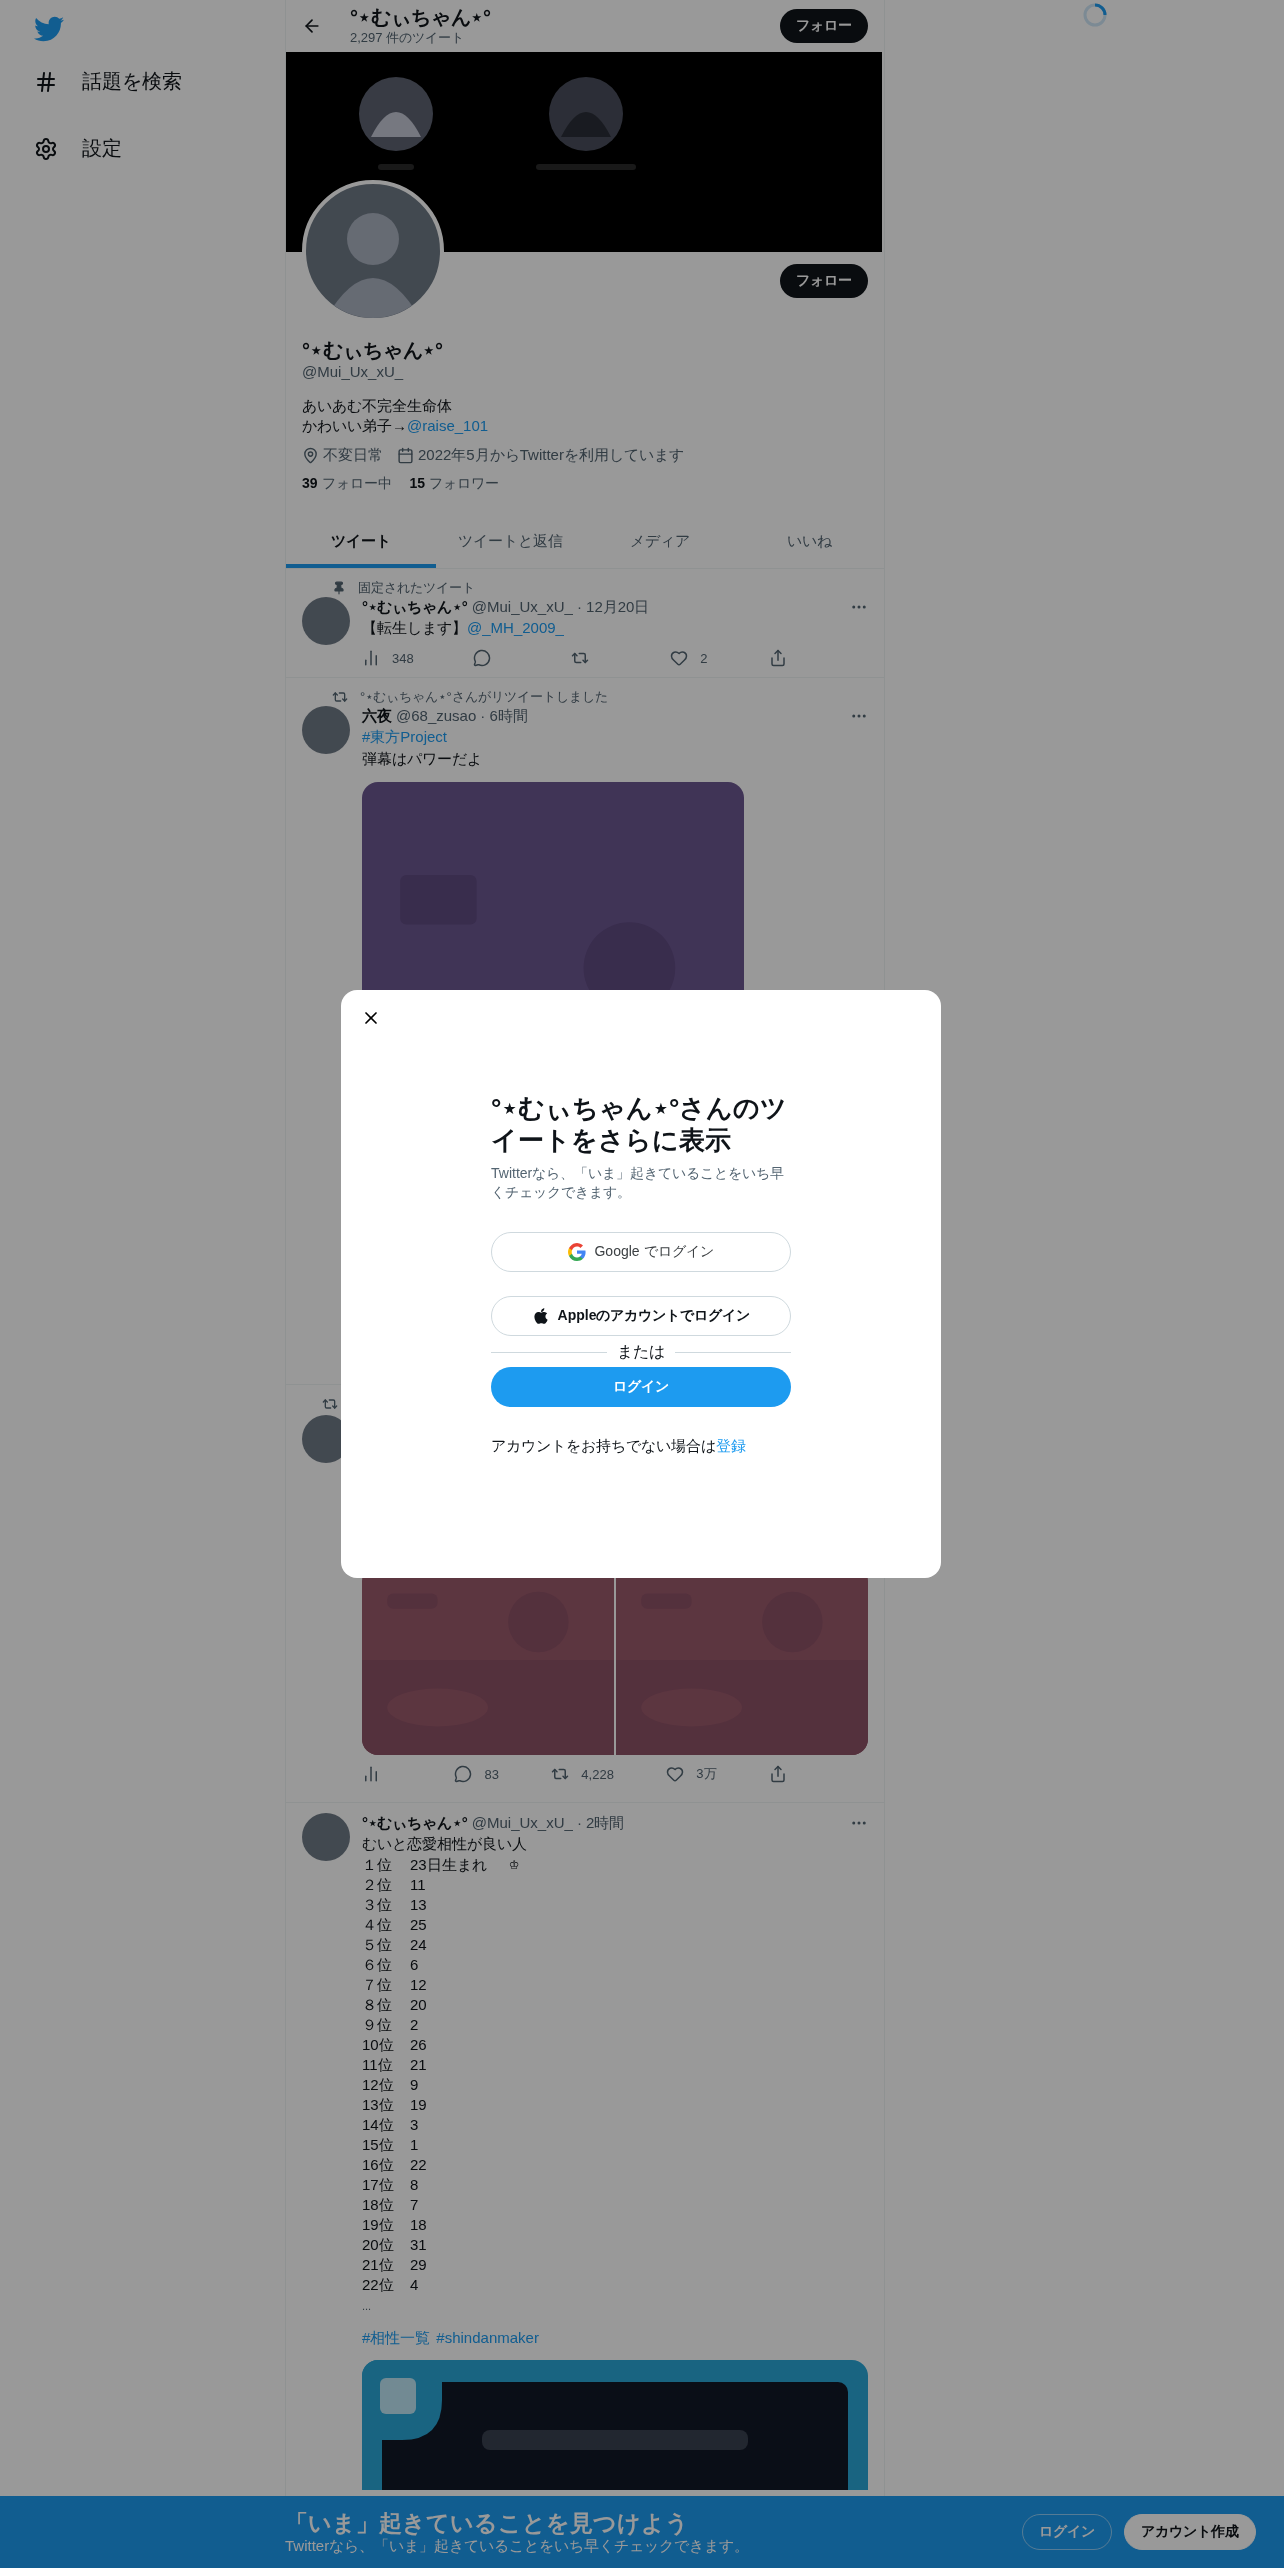  What do you see at coordinates (491, 1774) in the screenshot?
I see `stat-count: 83` at bounding box center [491, 1774].